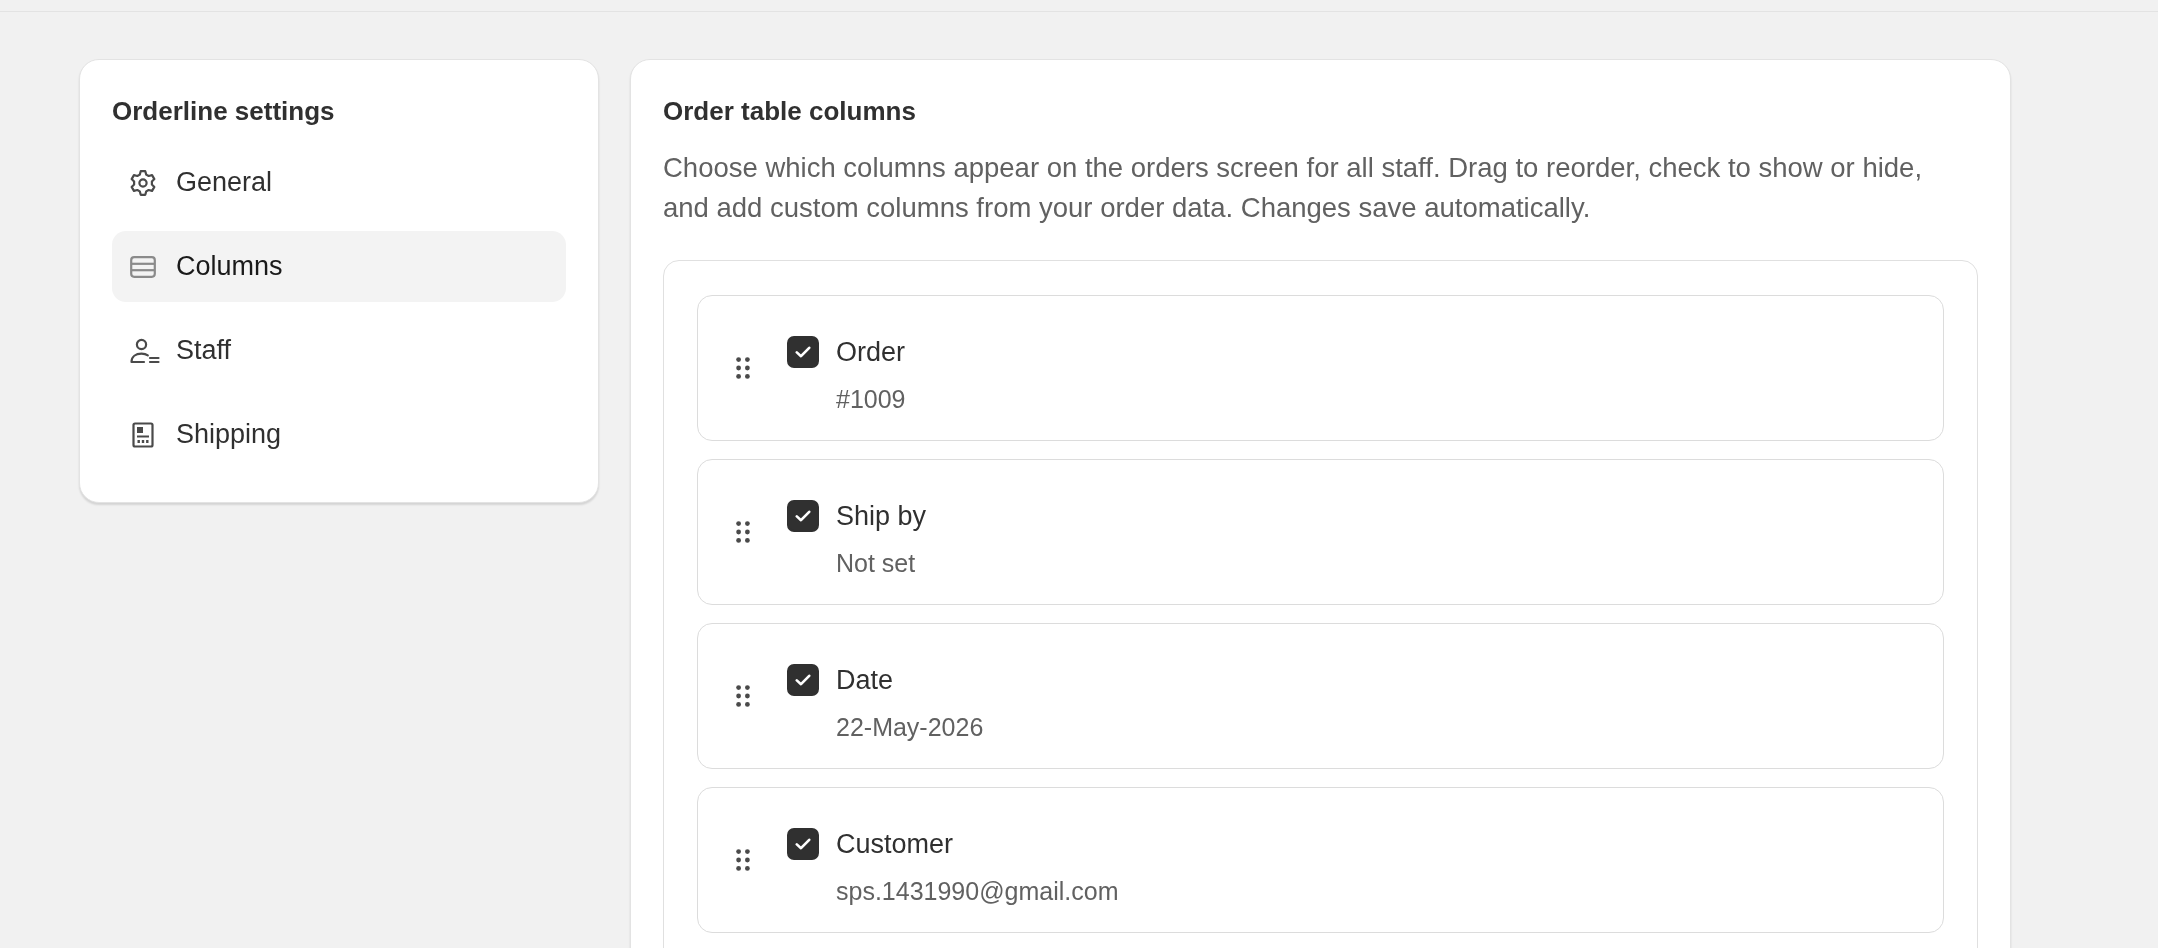 Image resolution: width=2158 pixels, height=948 pixels. Describe the element at coordinates (871, 352) in the screenshot. I see `column-label: Order` at that location.